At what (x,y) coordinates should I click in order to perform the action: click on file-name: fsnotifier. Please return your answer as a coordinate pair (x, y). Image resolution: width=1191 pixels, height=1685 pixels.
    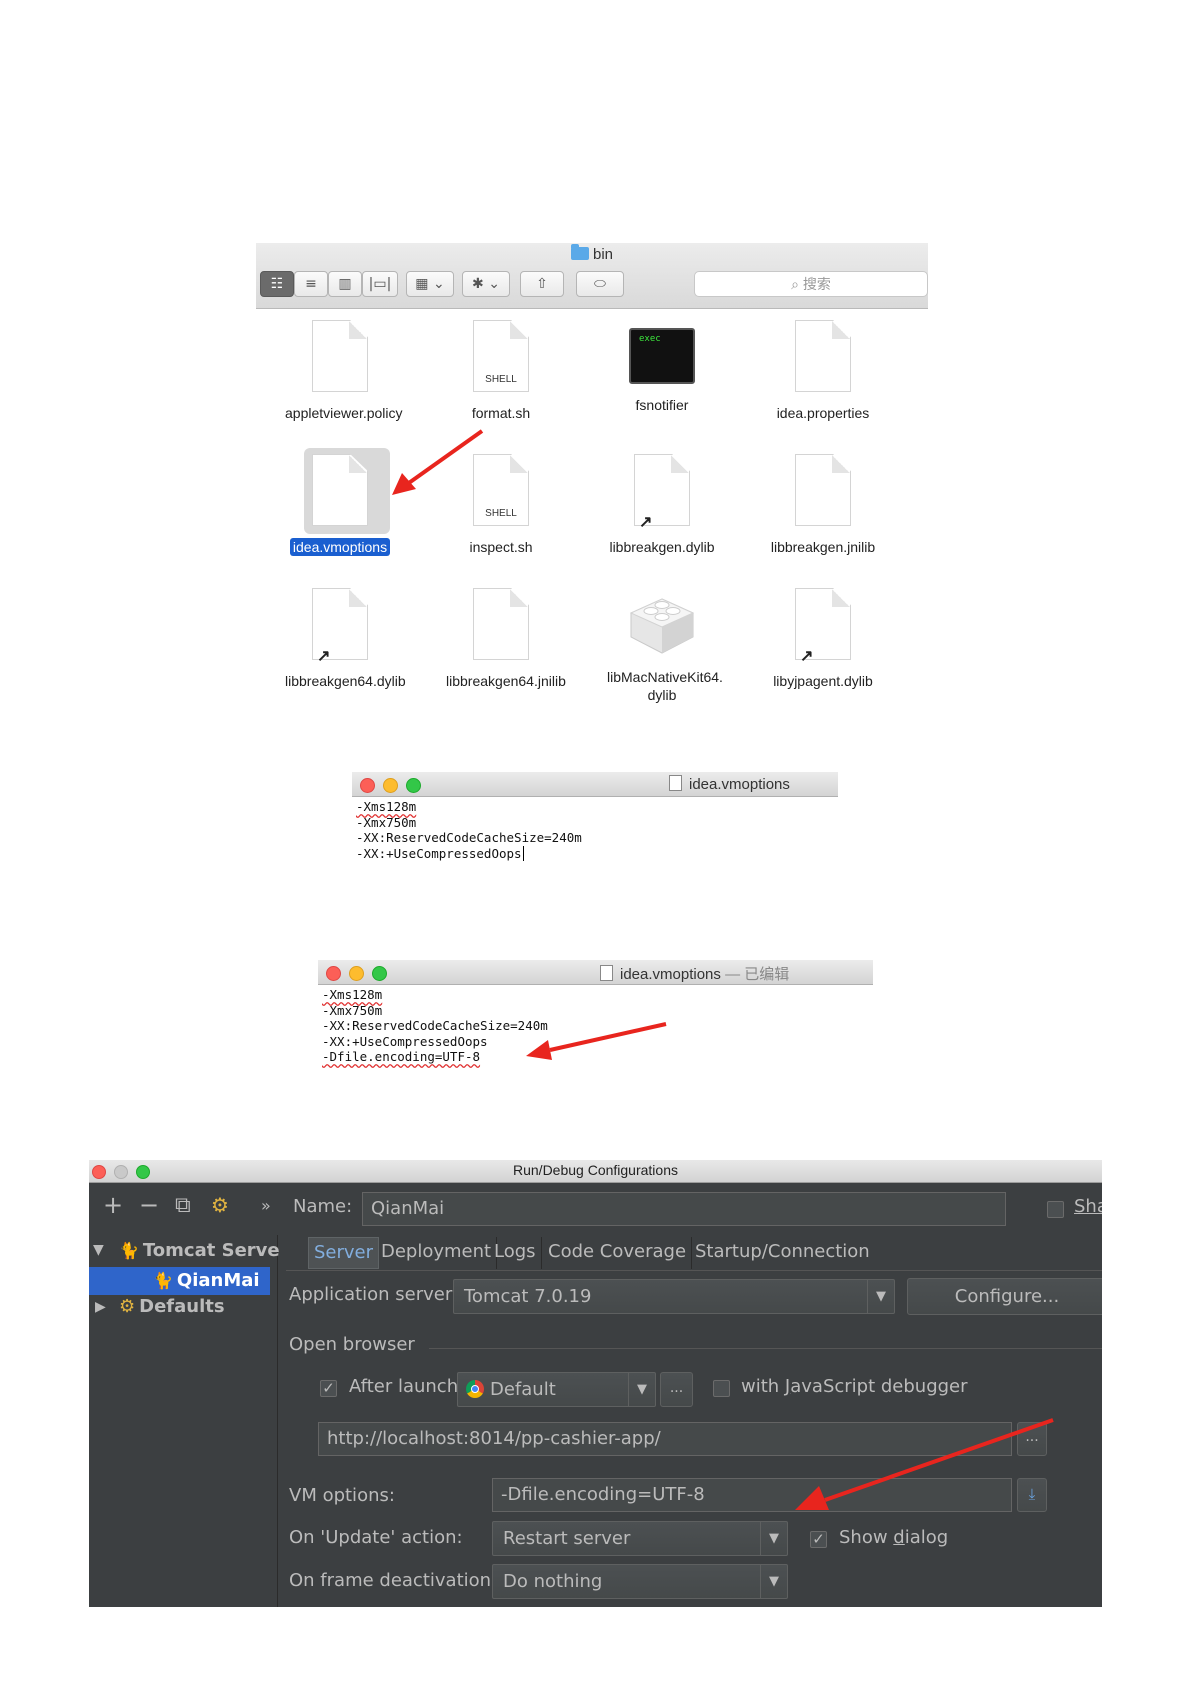
    Looking at the image, I should click on (662, 405).